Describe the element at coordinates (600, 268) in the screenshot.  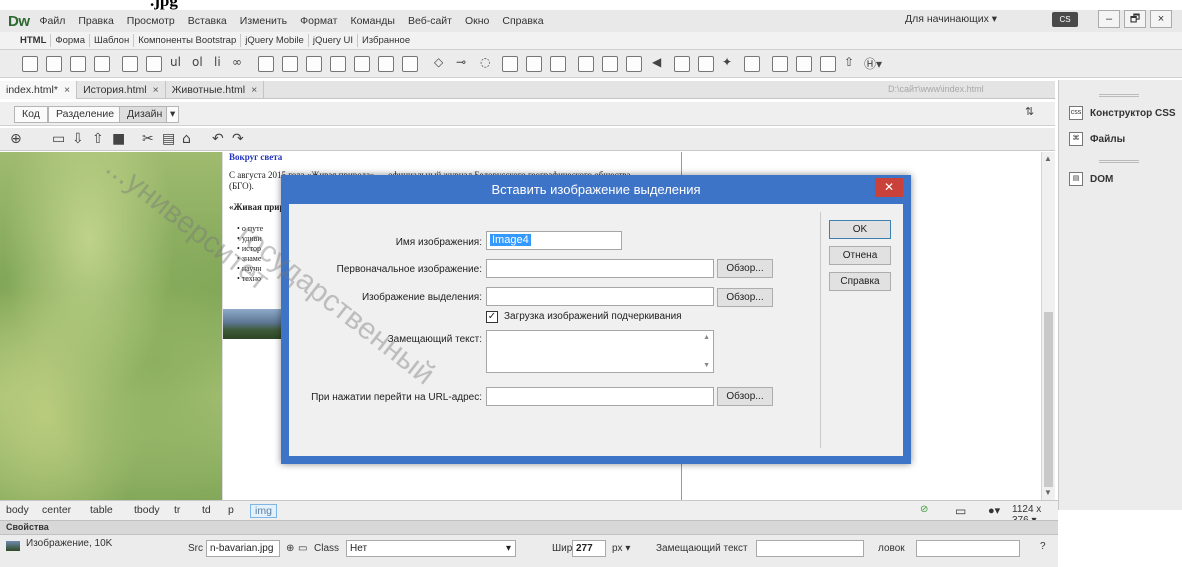
I see `original-image-input` at that location.